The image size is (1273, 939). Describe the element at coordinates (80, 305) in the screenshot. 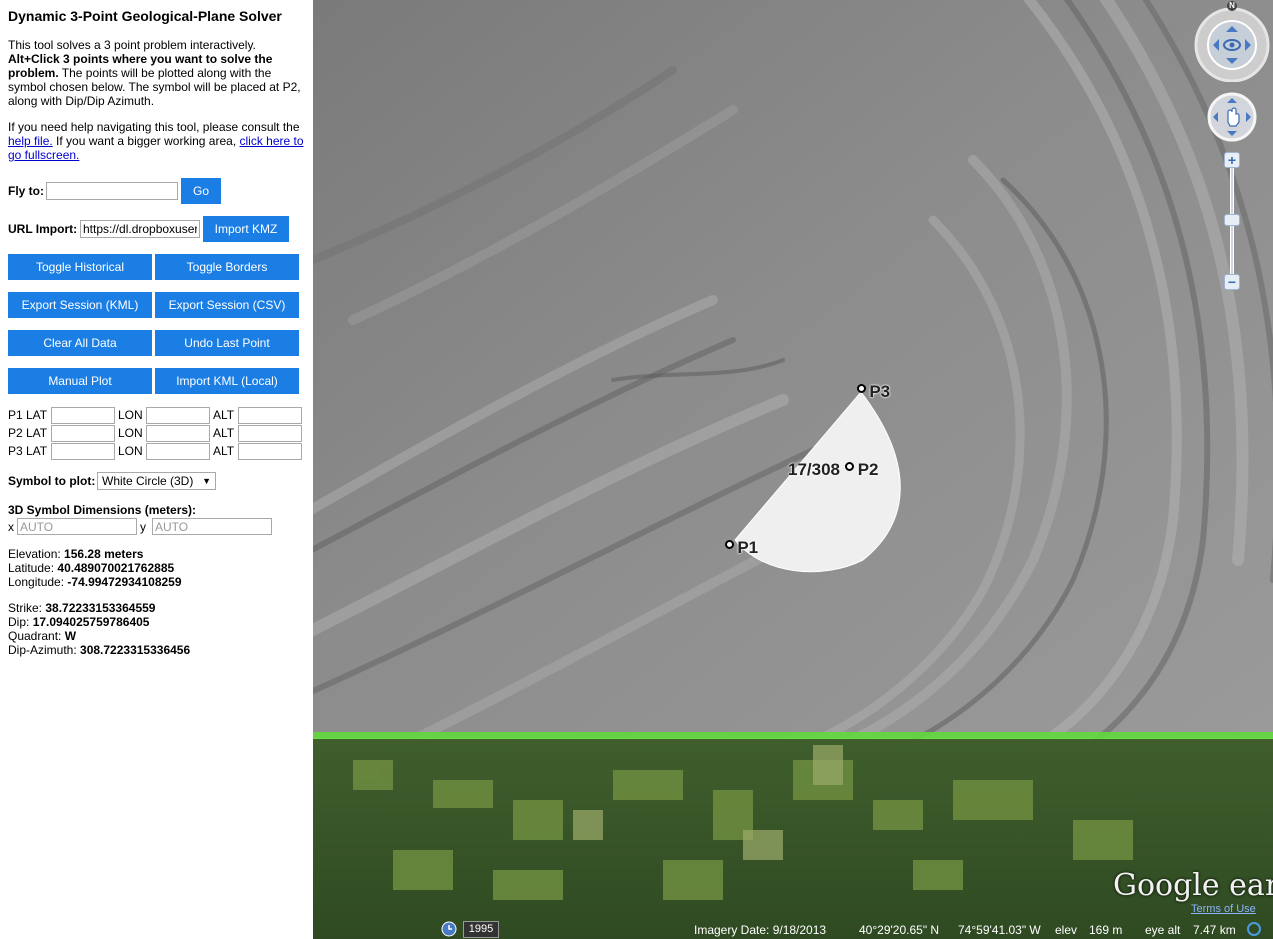

I see `export-kml-button: Export Session (KML)` at that location.